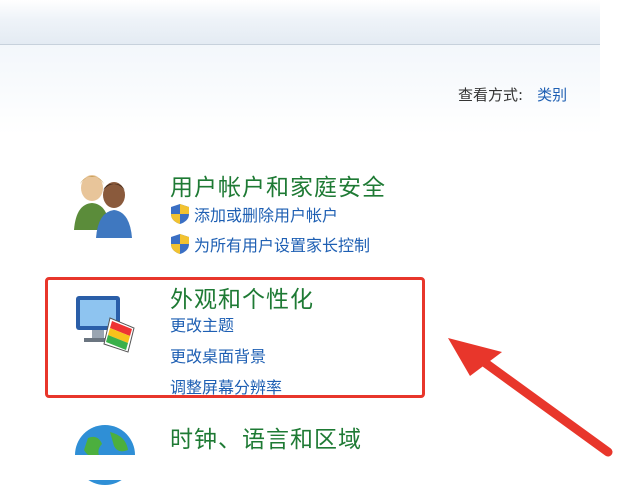  What do you see at coordinates (266, 215) in the screenshot?
I see `link-label: 添加或删除用户帐户` at bounding box center [266, 215].